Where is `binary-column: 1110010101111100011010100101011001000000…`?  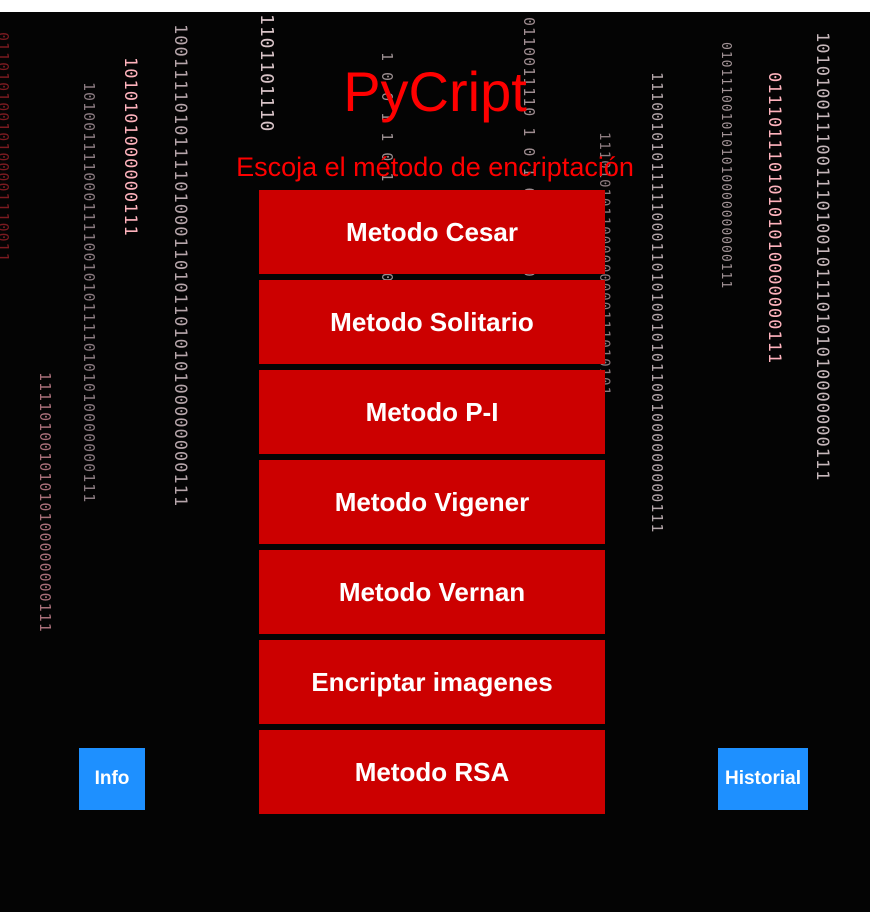 binary-column: 1110010101111100011010100101011001000000… is located at coordinates (657, 303).